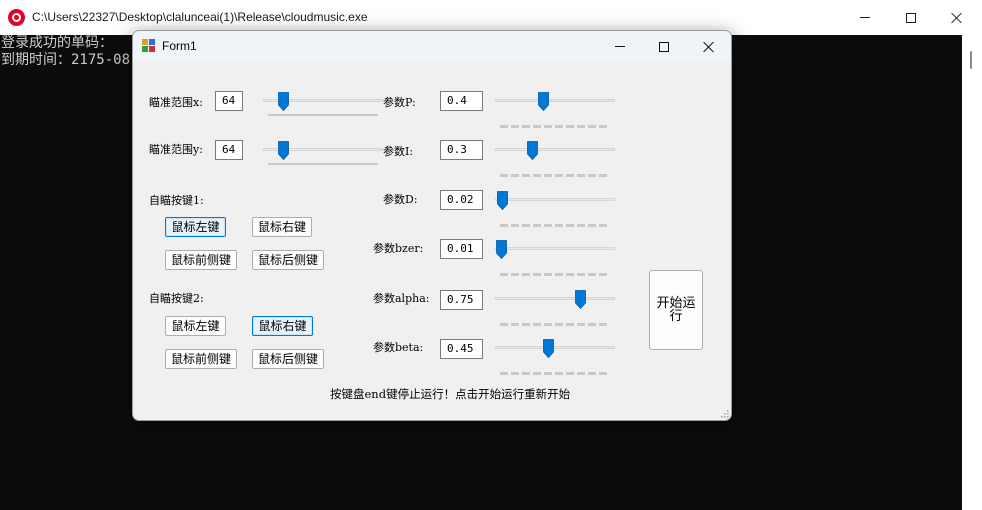  What do you see at coordinates (288, 260) in the screenshot?
I see `key1-mouse-back-button: 鼠标后侧键` at bounding box center [288, 260].